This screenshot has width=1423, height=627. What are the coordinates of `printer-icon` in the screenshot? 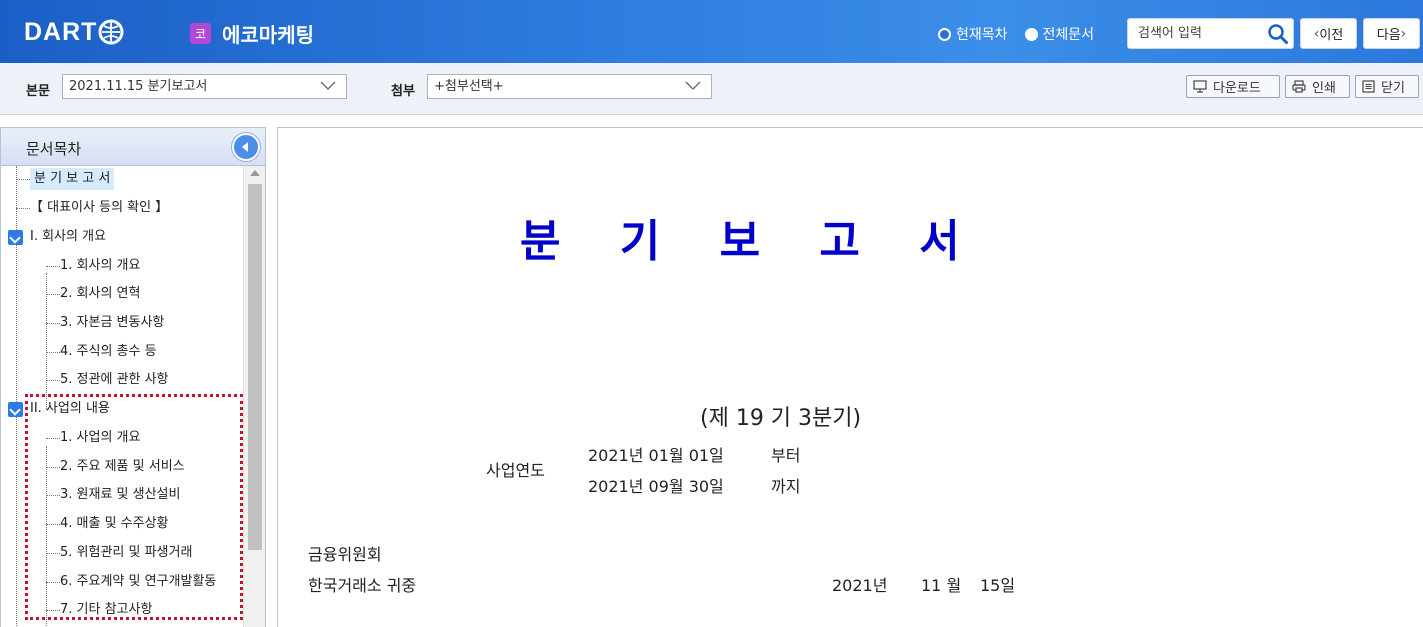 It's located at (1299, 86).